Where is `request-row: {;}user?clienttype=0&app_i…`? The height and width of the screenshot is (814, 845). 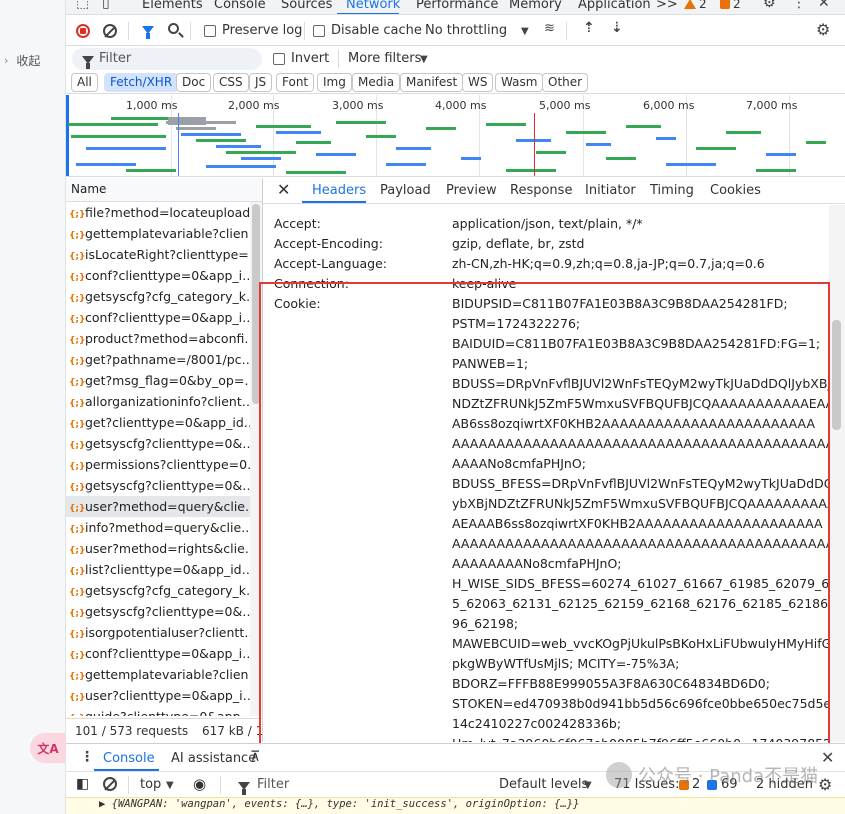 request-row: {;}user?clienttype=0&app_i… is located at coordinates (164, 695).